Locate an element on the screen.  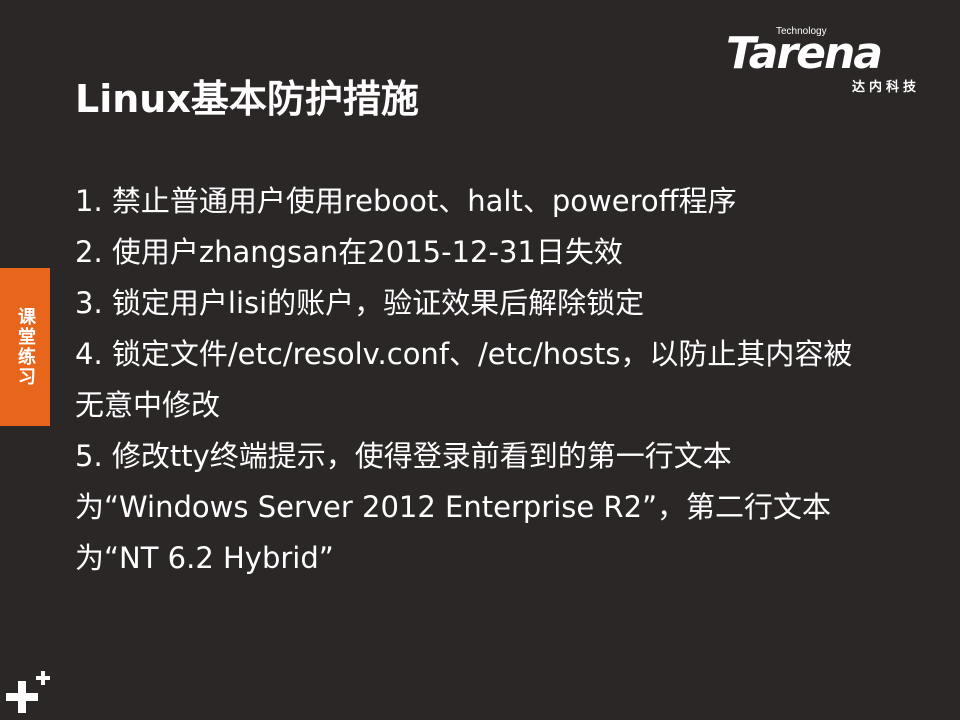
side-tab-label: 课堂练习 is located at coordinates (25, 347).